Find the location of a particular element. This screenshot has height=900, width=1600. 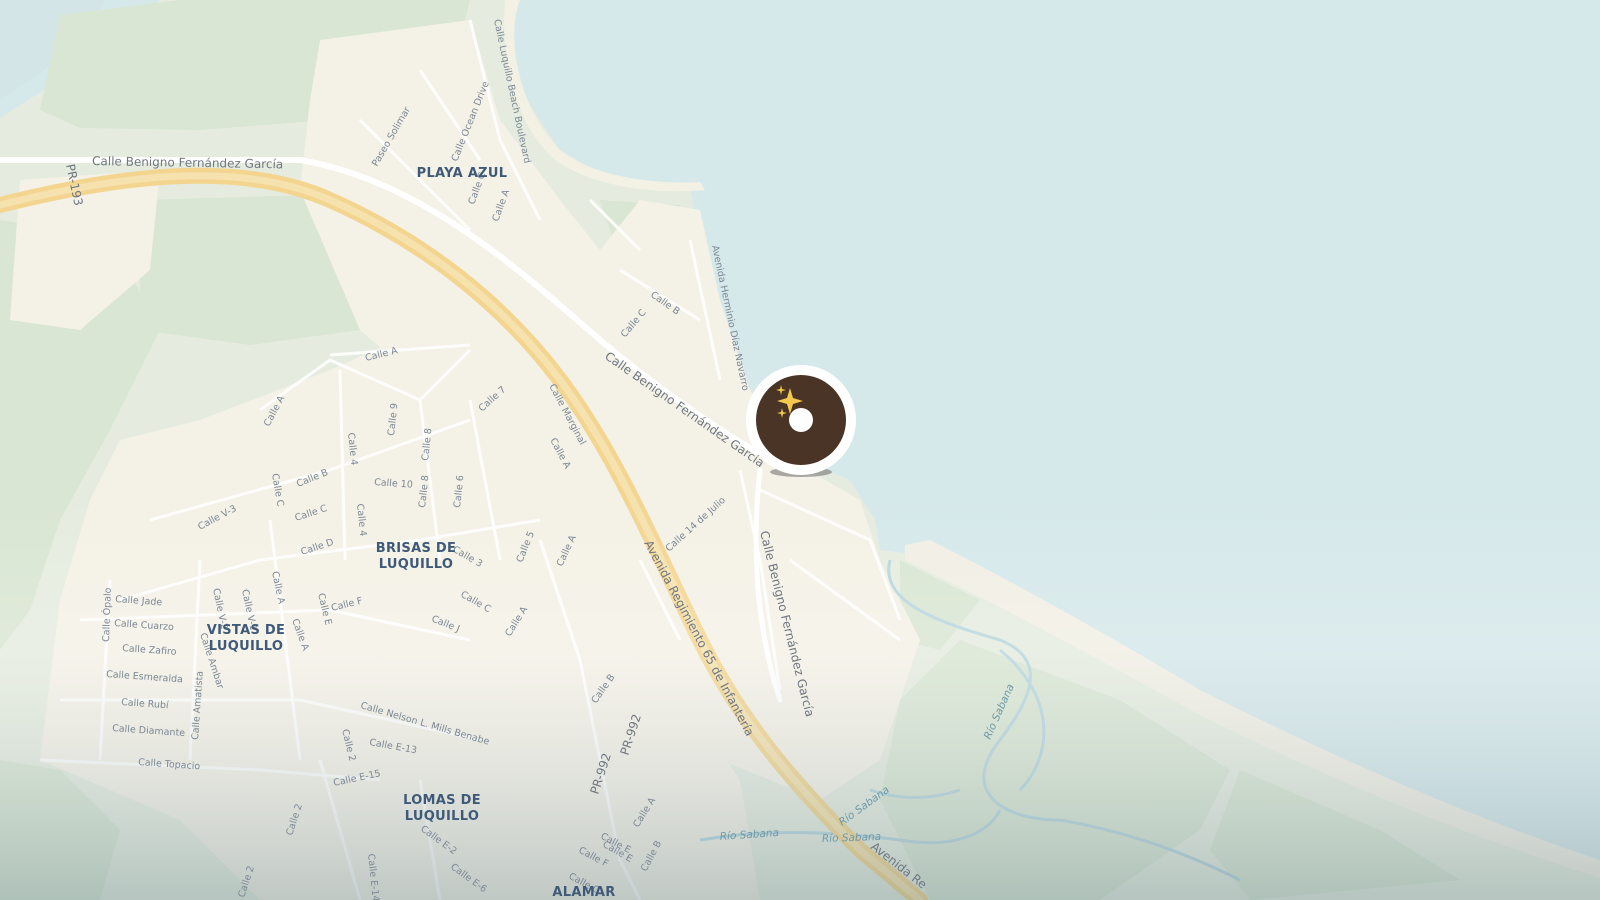

river-label: Río Sabana is located at coordinates (852, 838).